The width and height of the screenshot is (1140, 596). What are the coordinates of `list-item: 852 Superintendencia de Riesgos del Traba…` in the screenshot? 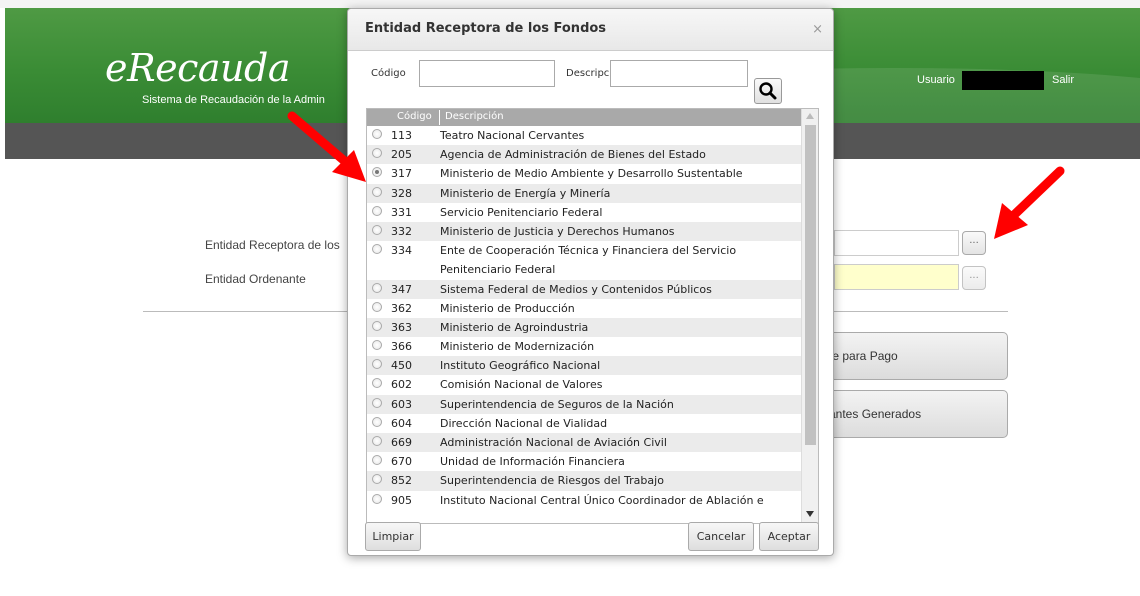 It's located at (584, 481).